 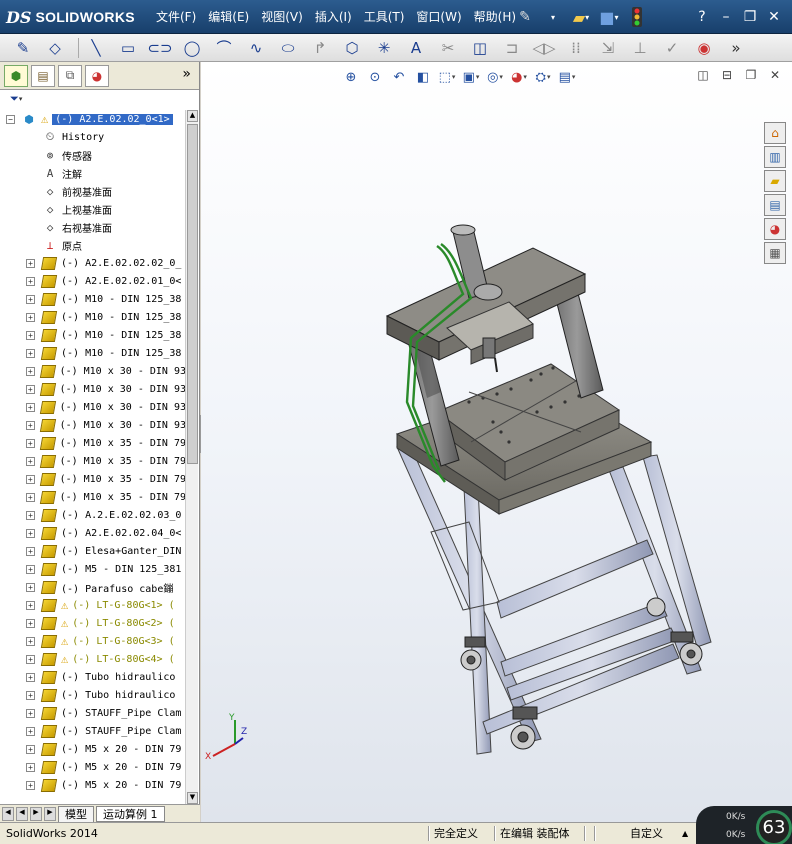 I want to click on menu-edit: 编辑(E), so click(x=228, y=17).